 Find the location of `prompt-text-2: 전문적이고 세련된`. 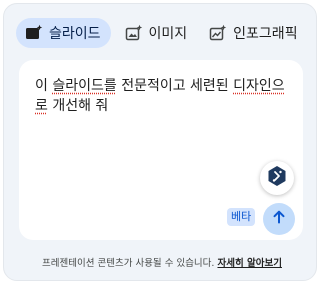

prompt-text-2: 전문적이고 세련된 is located at coordinates (175, 86).